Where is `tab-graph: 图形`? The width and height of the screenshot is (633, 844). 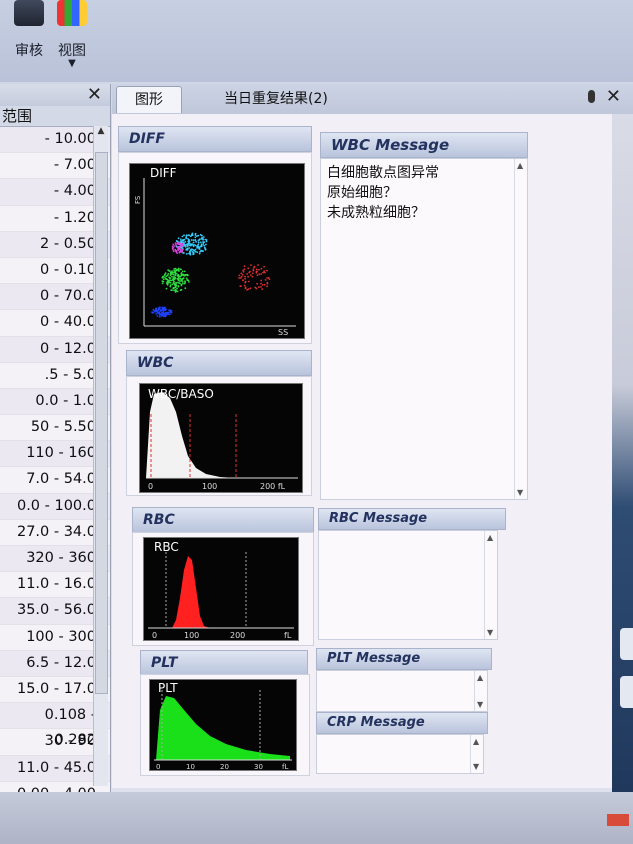
tab-graph: 图形 is located at coordinates (149, 99).